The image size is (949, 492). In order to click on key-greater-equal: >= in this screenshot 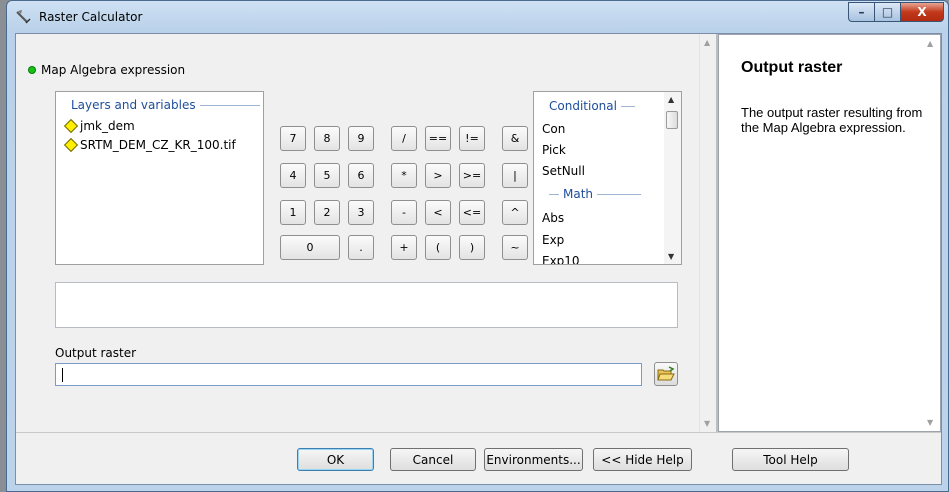, I will do `click(472, 175)`.